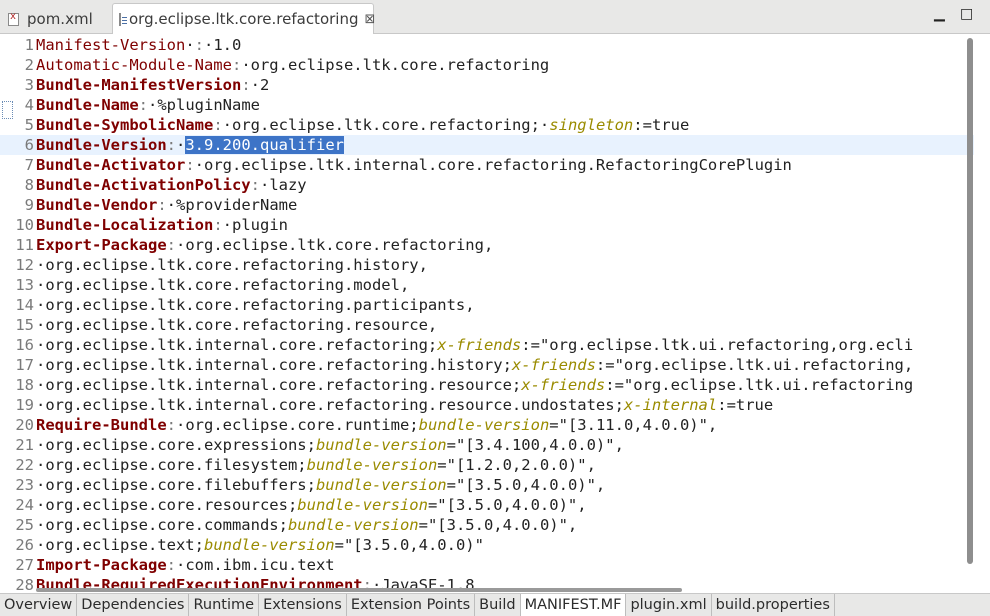 This screenshot has height=616, width=990. I want to click on code-text: Bundle-Localization:·plugin, so click(162, 225).